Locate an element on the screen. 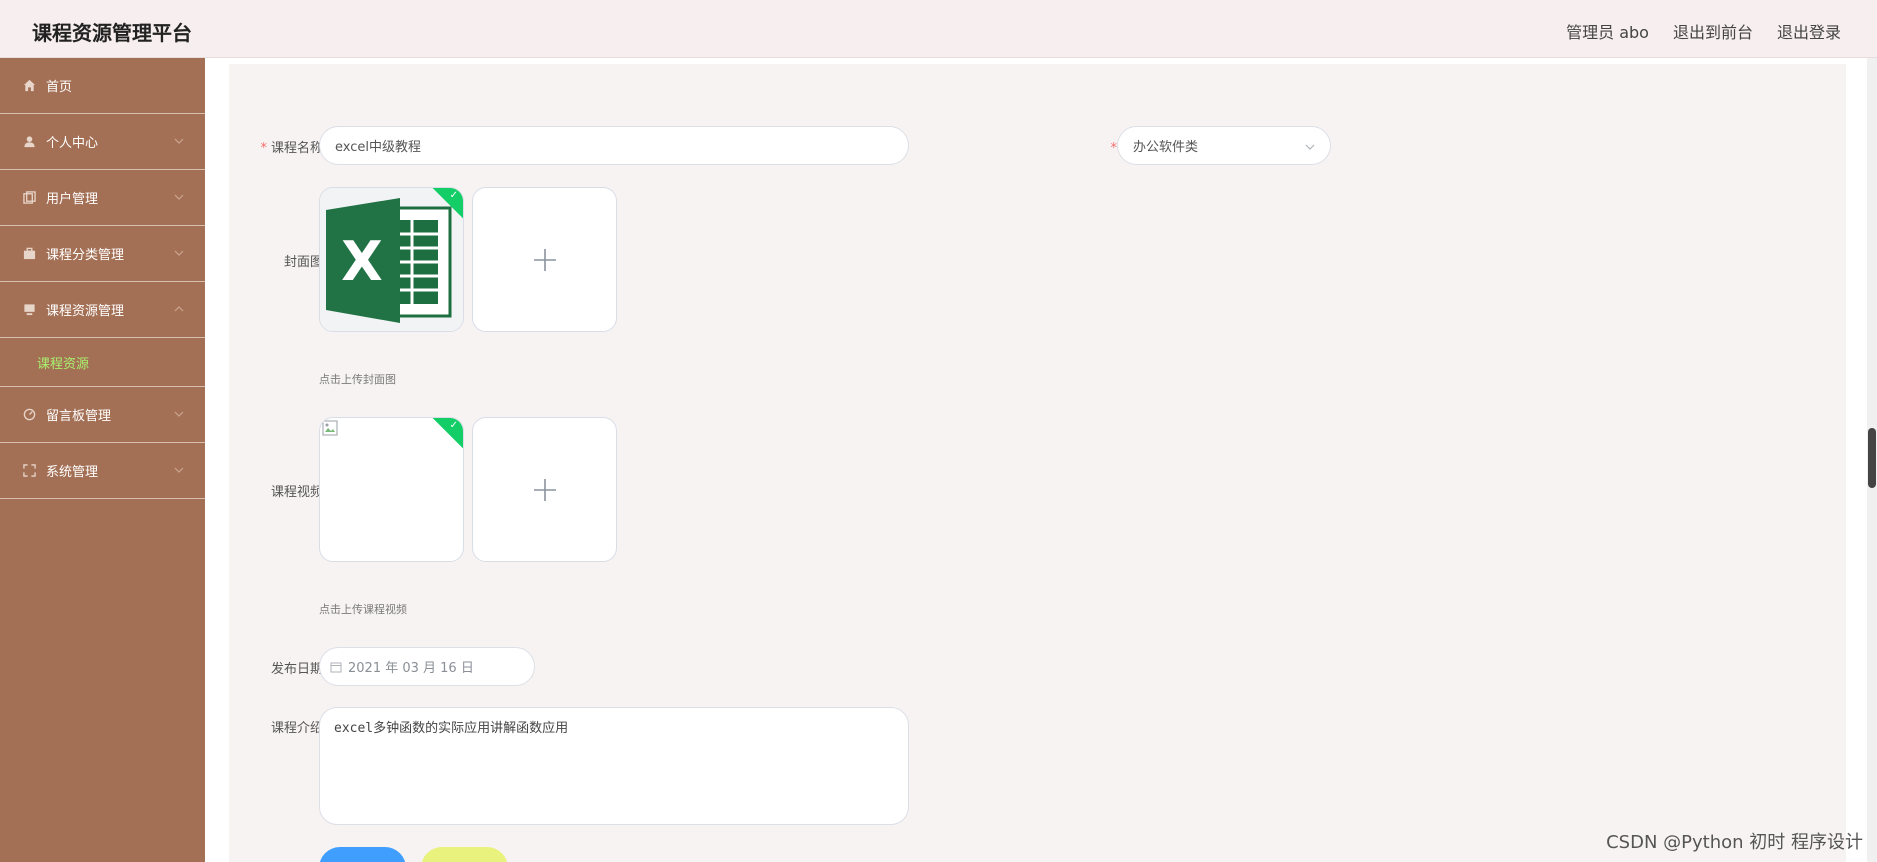 This screenshot has width=1877, height=862. course-name-label: * 课程名称 is located at coordinates (291, 148).